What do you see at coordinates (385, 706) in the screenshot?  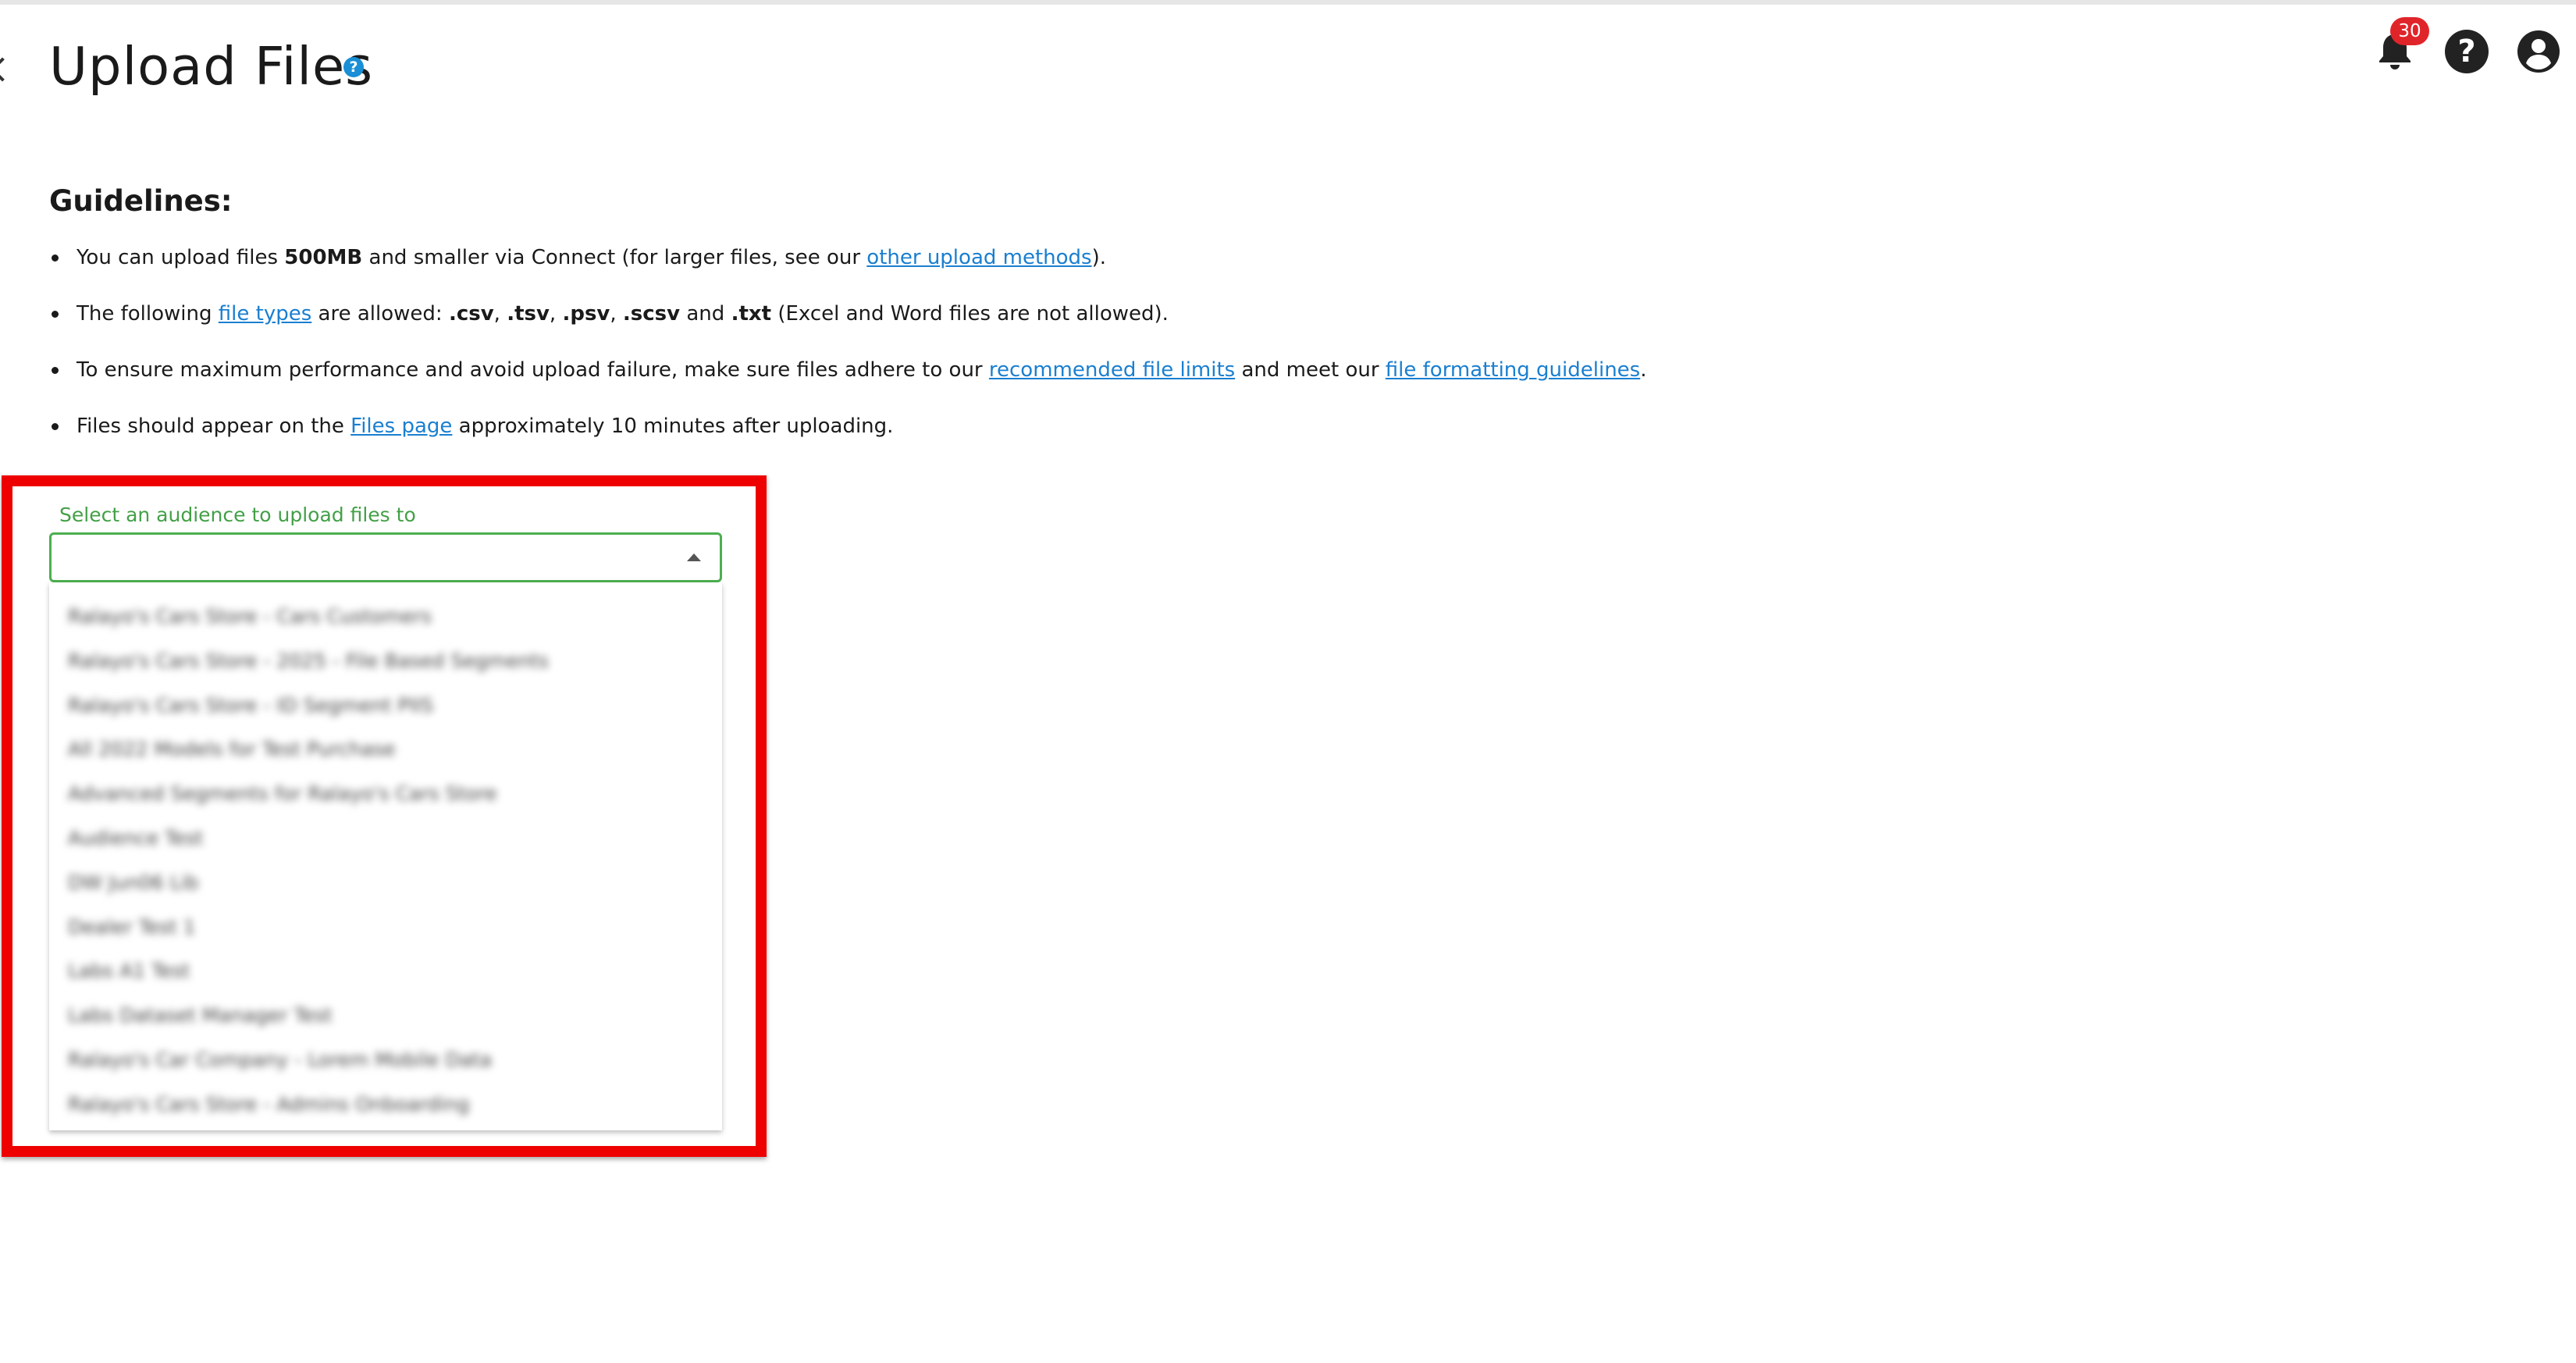 I see `audience-option: Ralayo's Cars Store - ID Segment PIIS` at bounding box center [385, 706].